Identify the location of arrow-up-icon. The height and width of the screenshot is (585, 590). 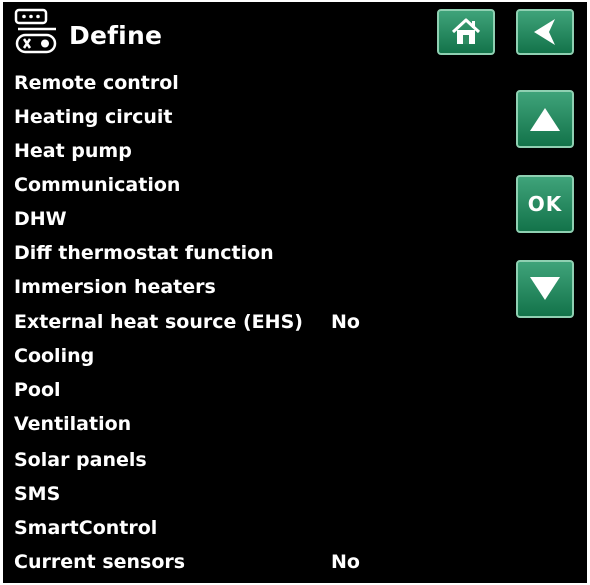
(545, 119).